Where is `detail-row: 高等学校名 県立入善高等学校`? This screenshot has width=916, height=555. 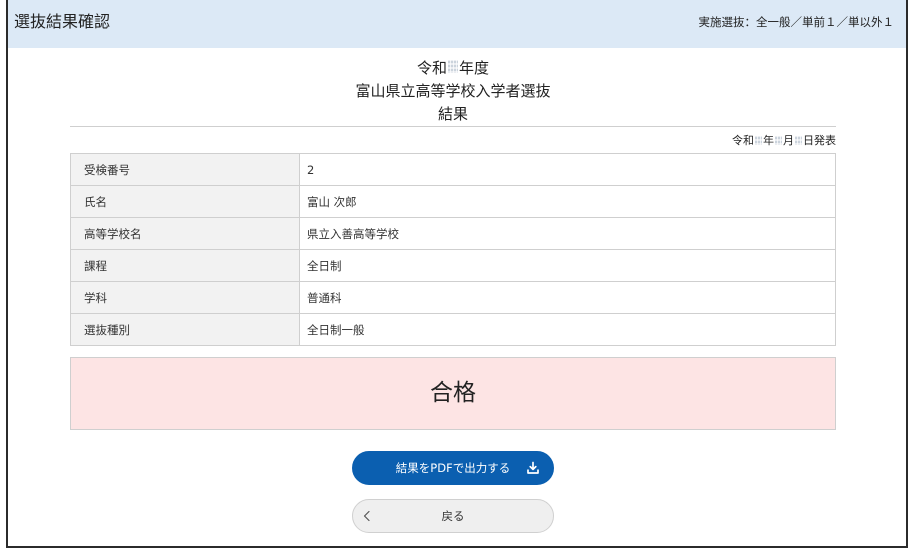 detail-row: 高等学校名 県立入善高等学校 is located at coordinates (453, 234).